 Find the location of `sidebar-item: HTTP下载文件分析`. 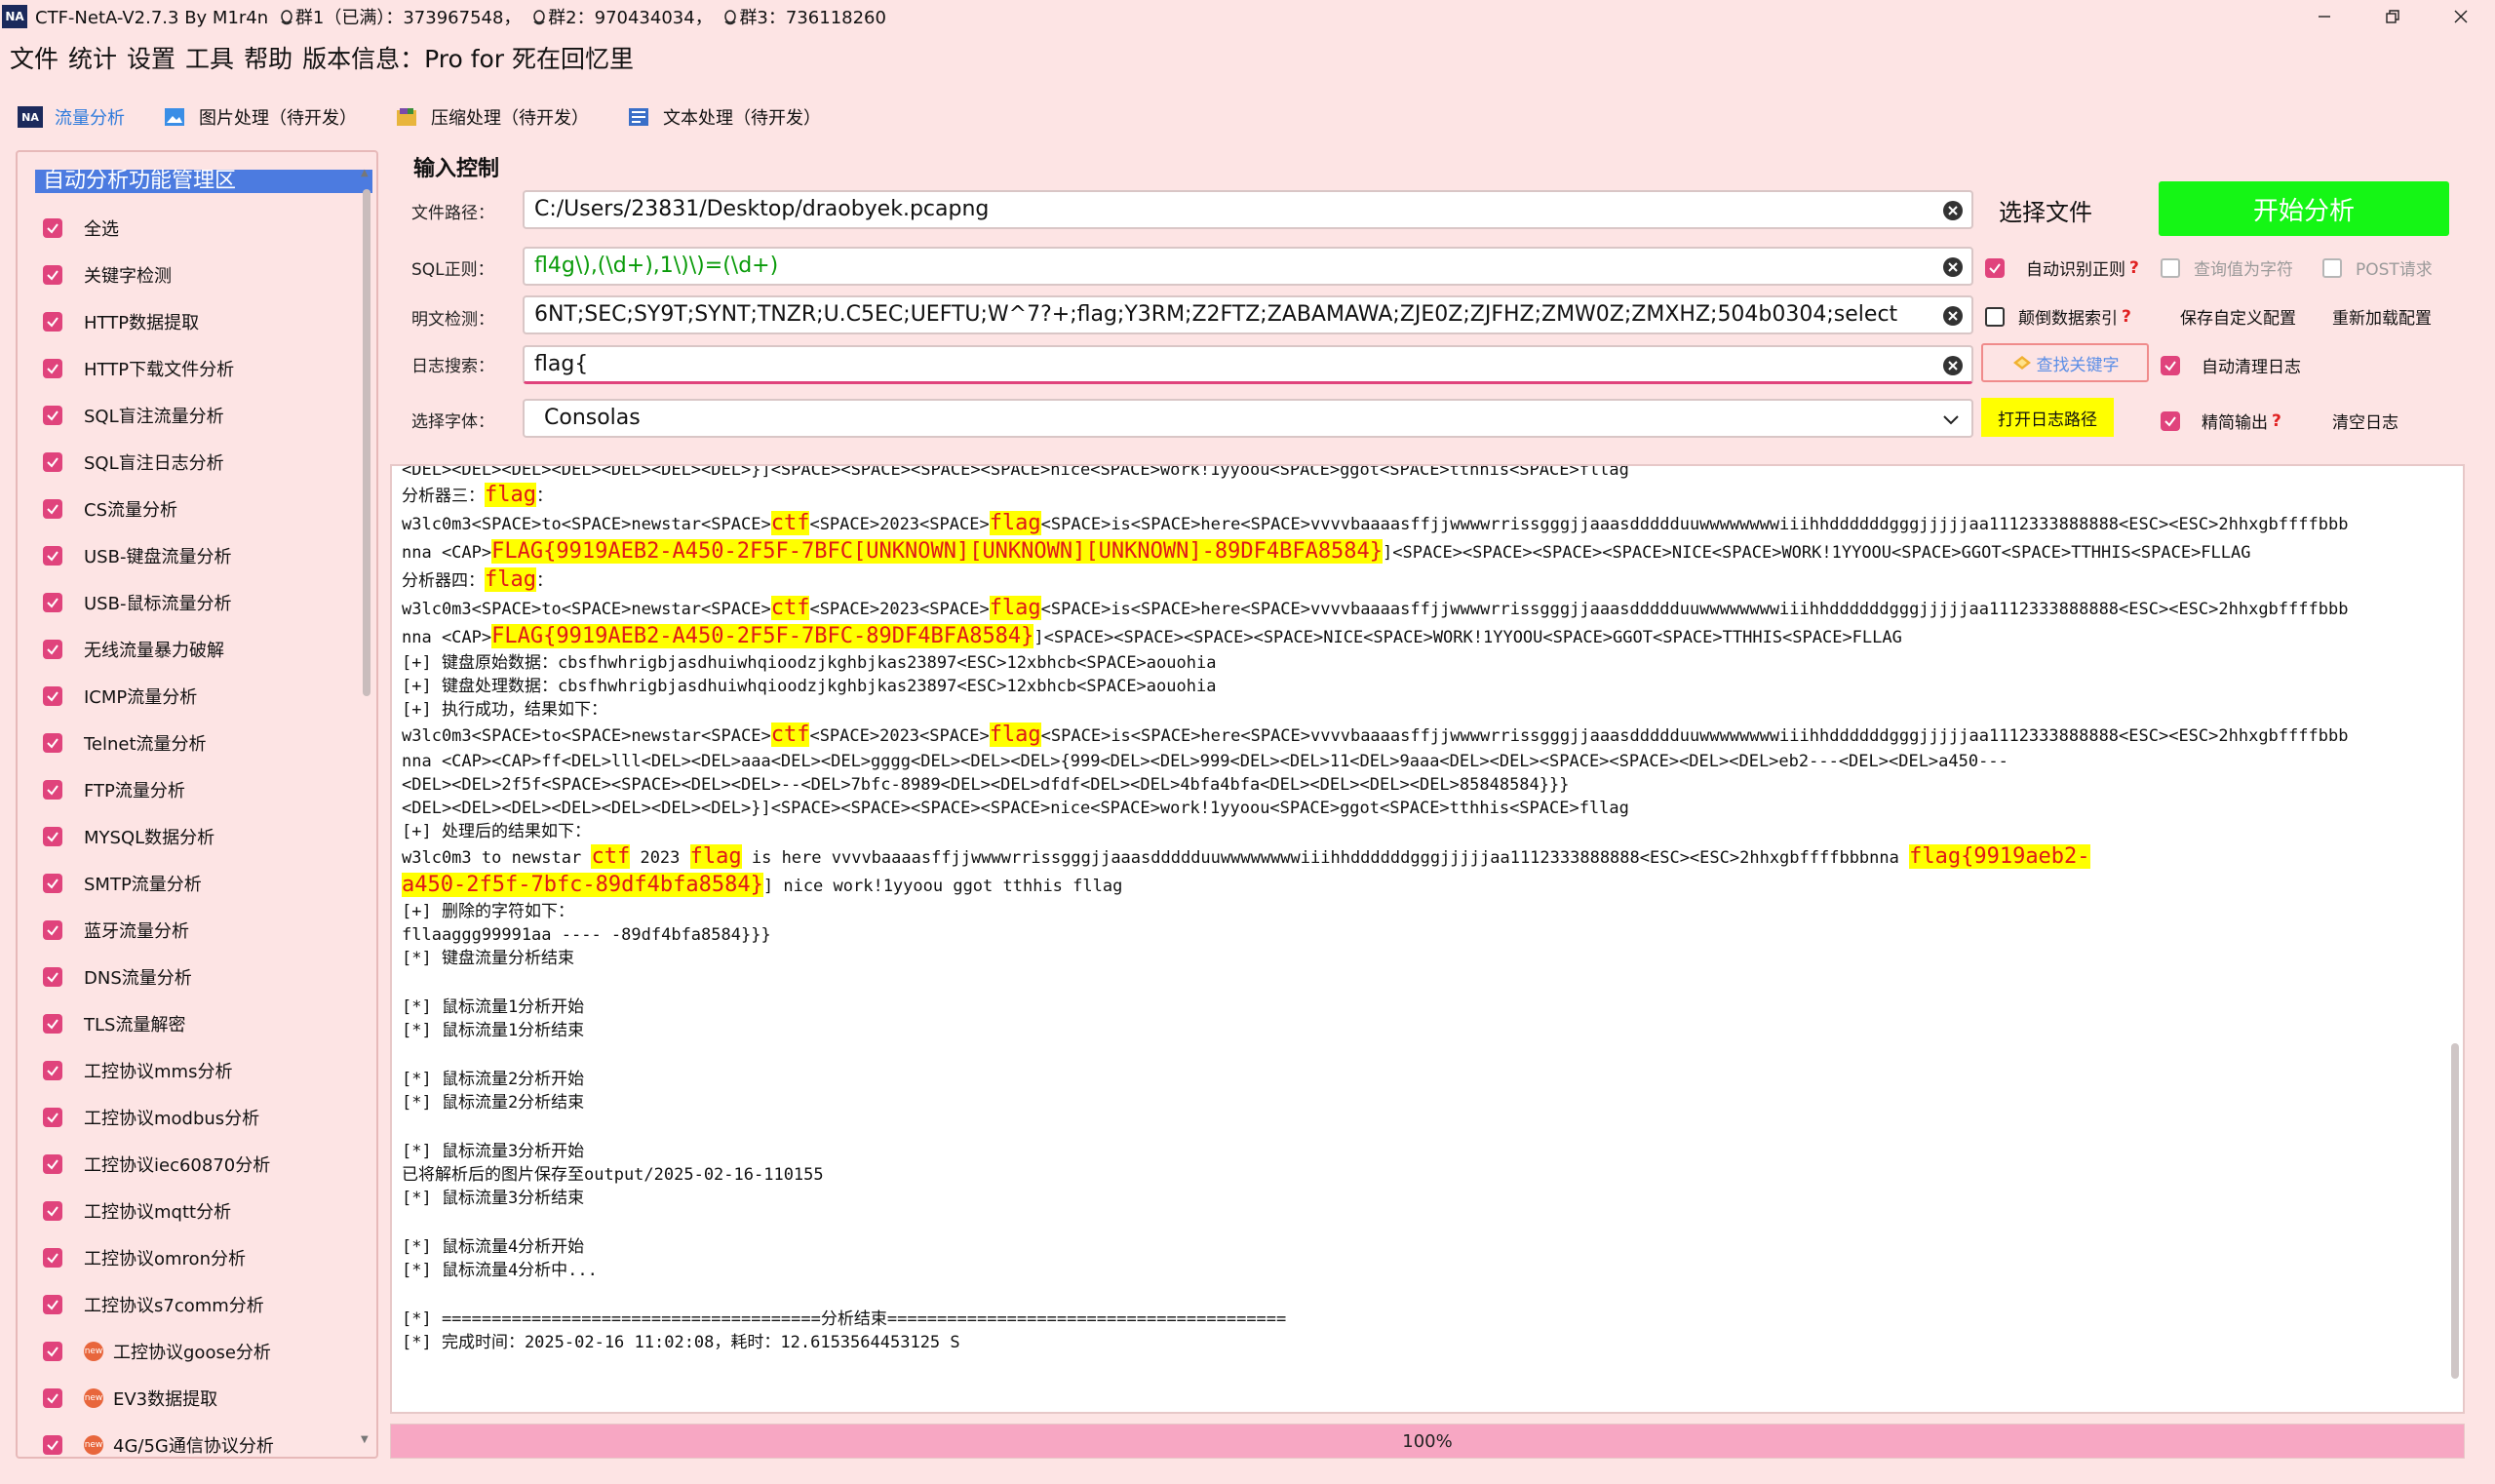

sidebar-item: HTTP下载文件分析 is located at coordinates (204, 368).